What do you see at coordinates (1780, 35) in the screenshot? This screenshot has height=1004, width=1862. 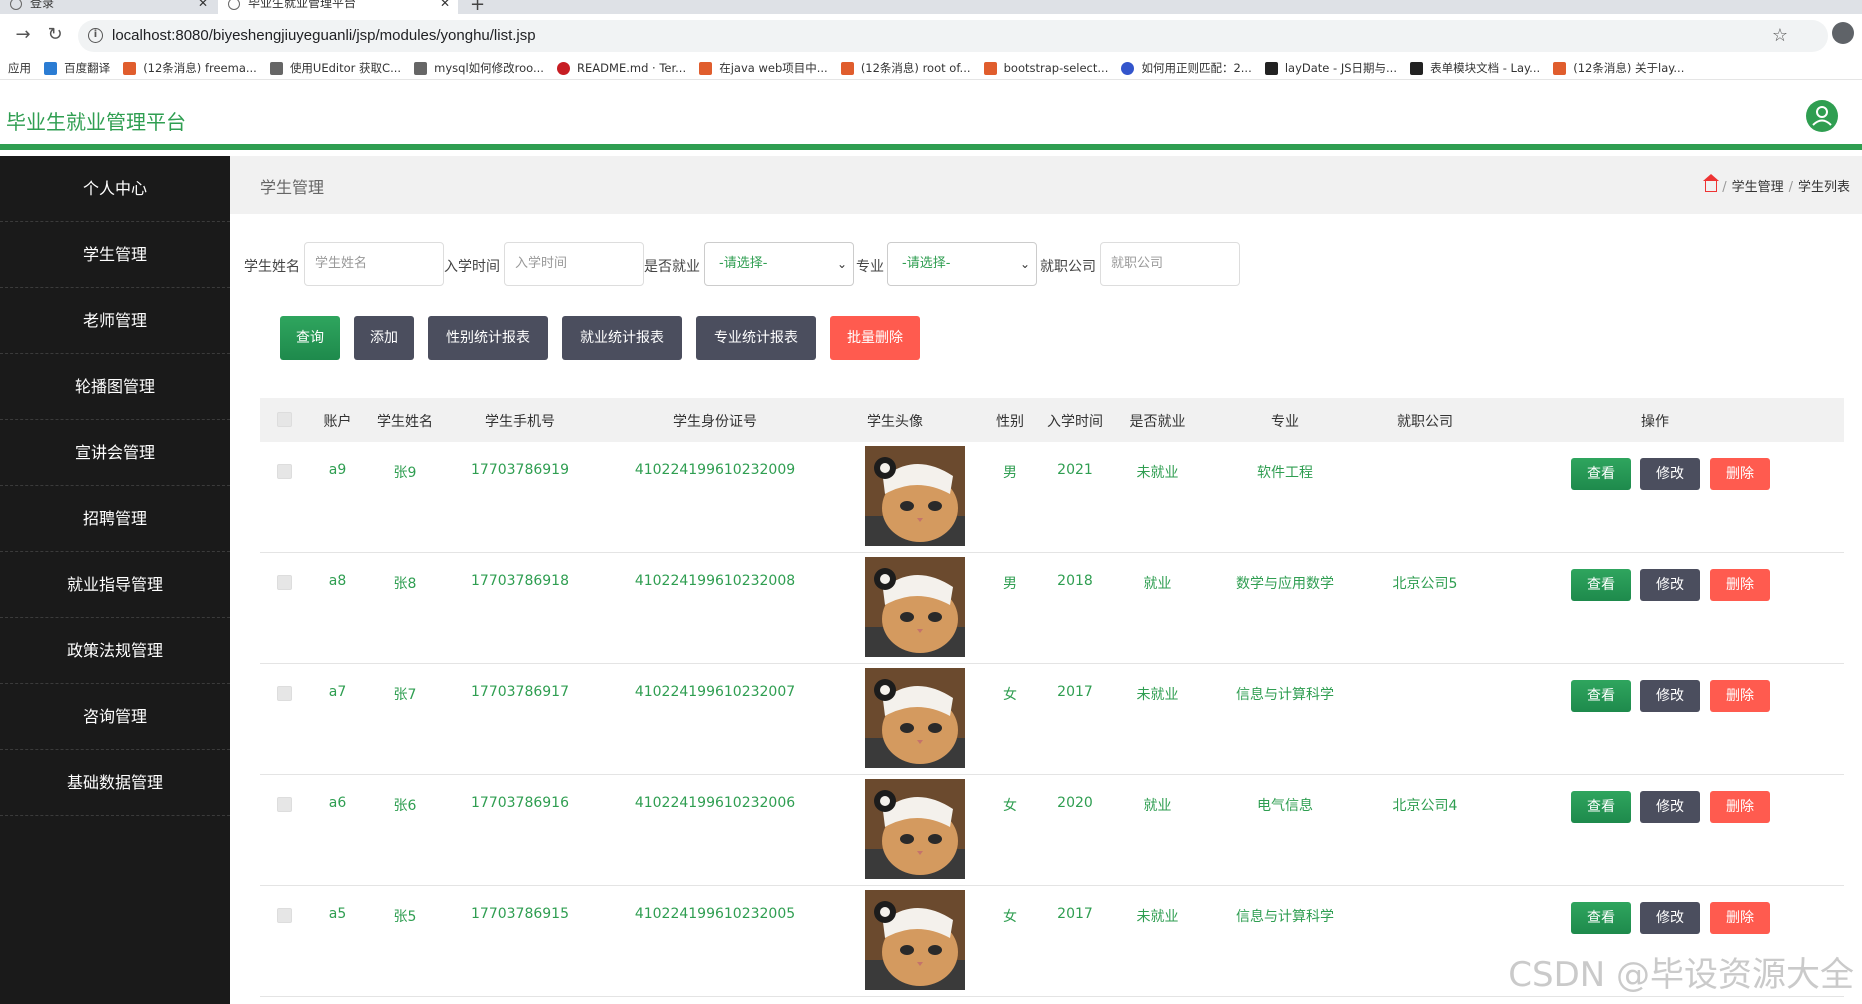 I see `star-icon: ☆` at bounding box center [1780, 35].